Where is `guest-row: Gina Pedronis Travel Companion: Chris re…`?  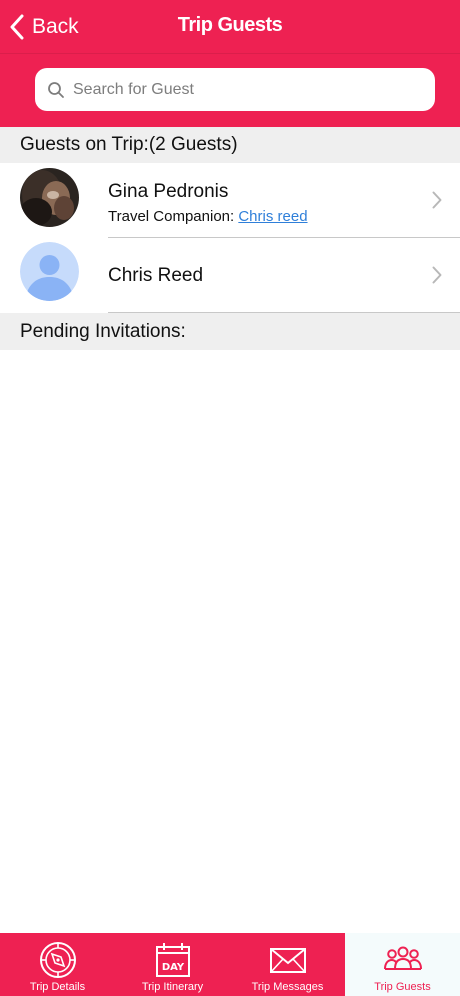 guest-row: Gina Pedronis Travel Companion: Chris re… is located at coordinates (230, 200).